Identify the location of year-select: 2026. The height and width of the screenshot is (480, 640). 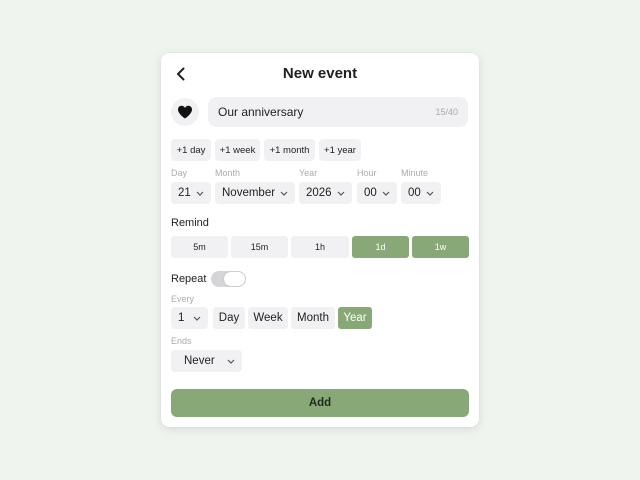
(325, 193).